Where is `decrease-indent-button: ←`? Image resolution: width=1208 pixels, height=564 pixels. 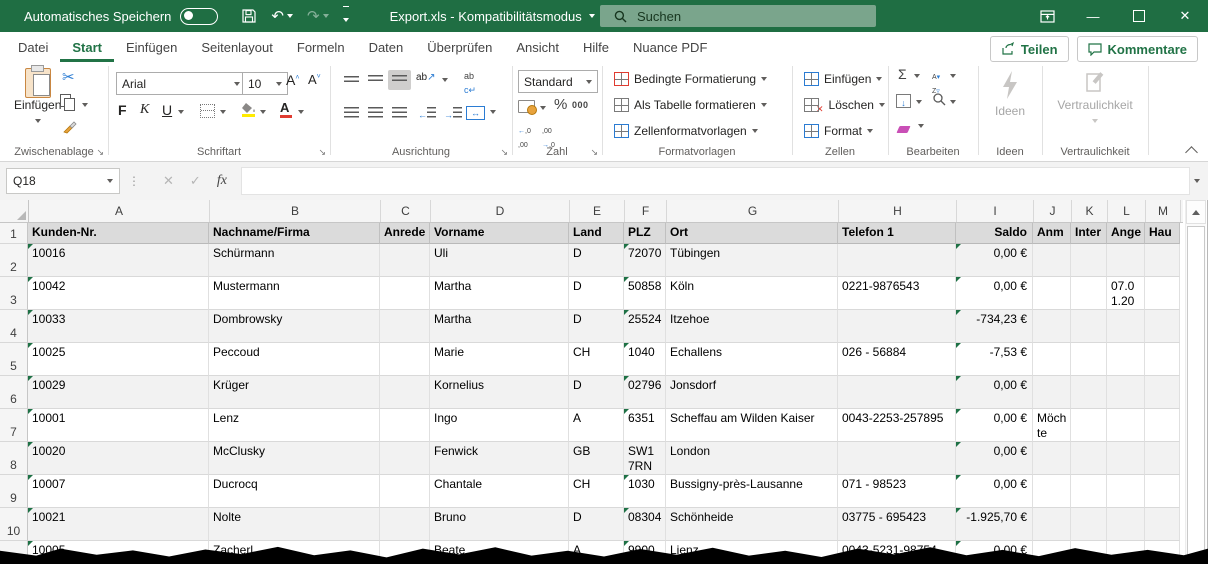 decrease-indent-button: ← is located at coordinates (427, 114).